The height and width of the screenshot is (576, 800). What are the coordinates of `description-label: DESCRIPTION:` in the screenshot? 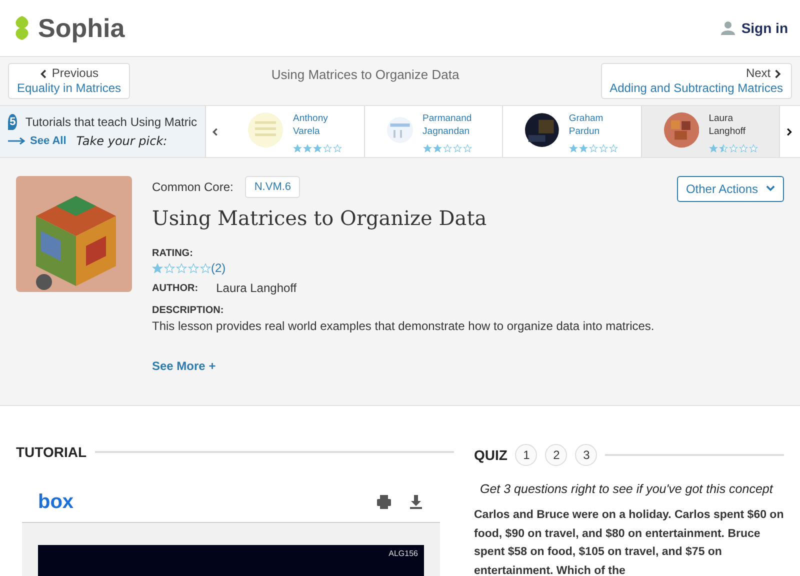 It's located at (188, 310).